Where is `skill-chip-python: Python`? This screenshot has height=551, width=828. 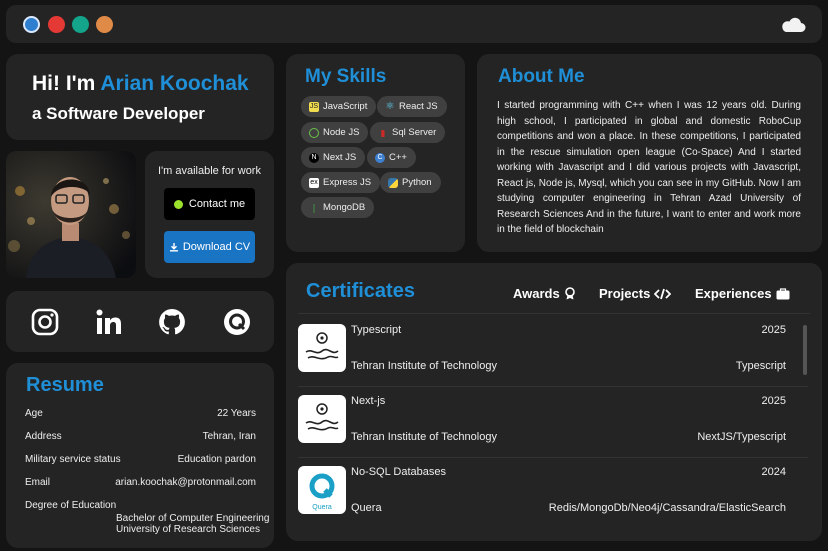
skill-chip-python: Python is located at coordinates (410, 182).